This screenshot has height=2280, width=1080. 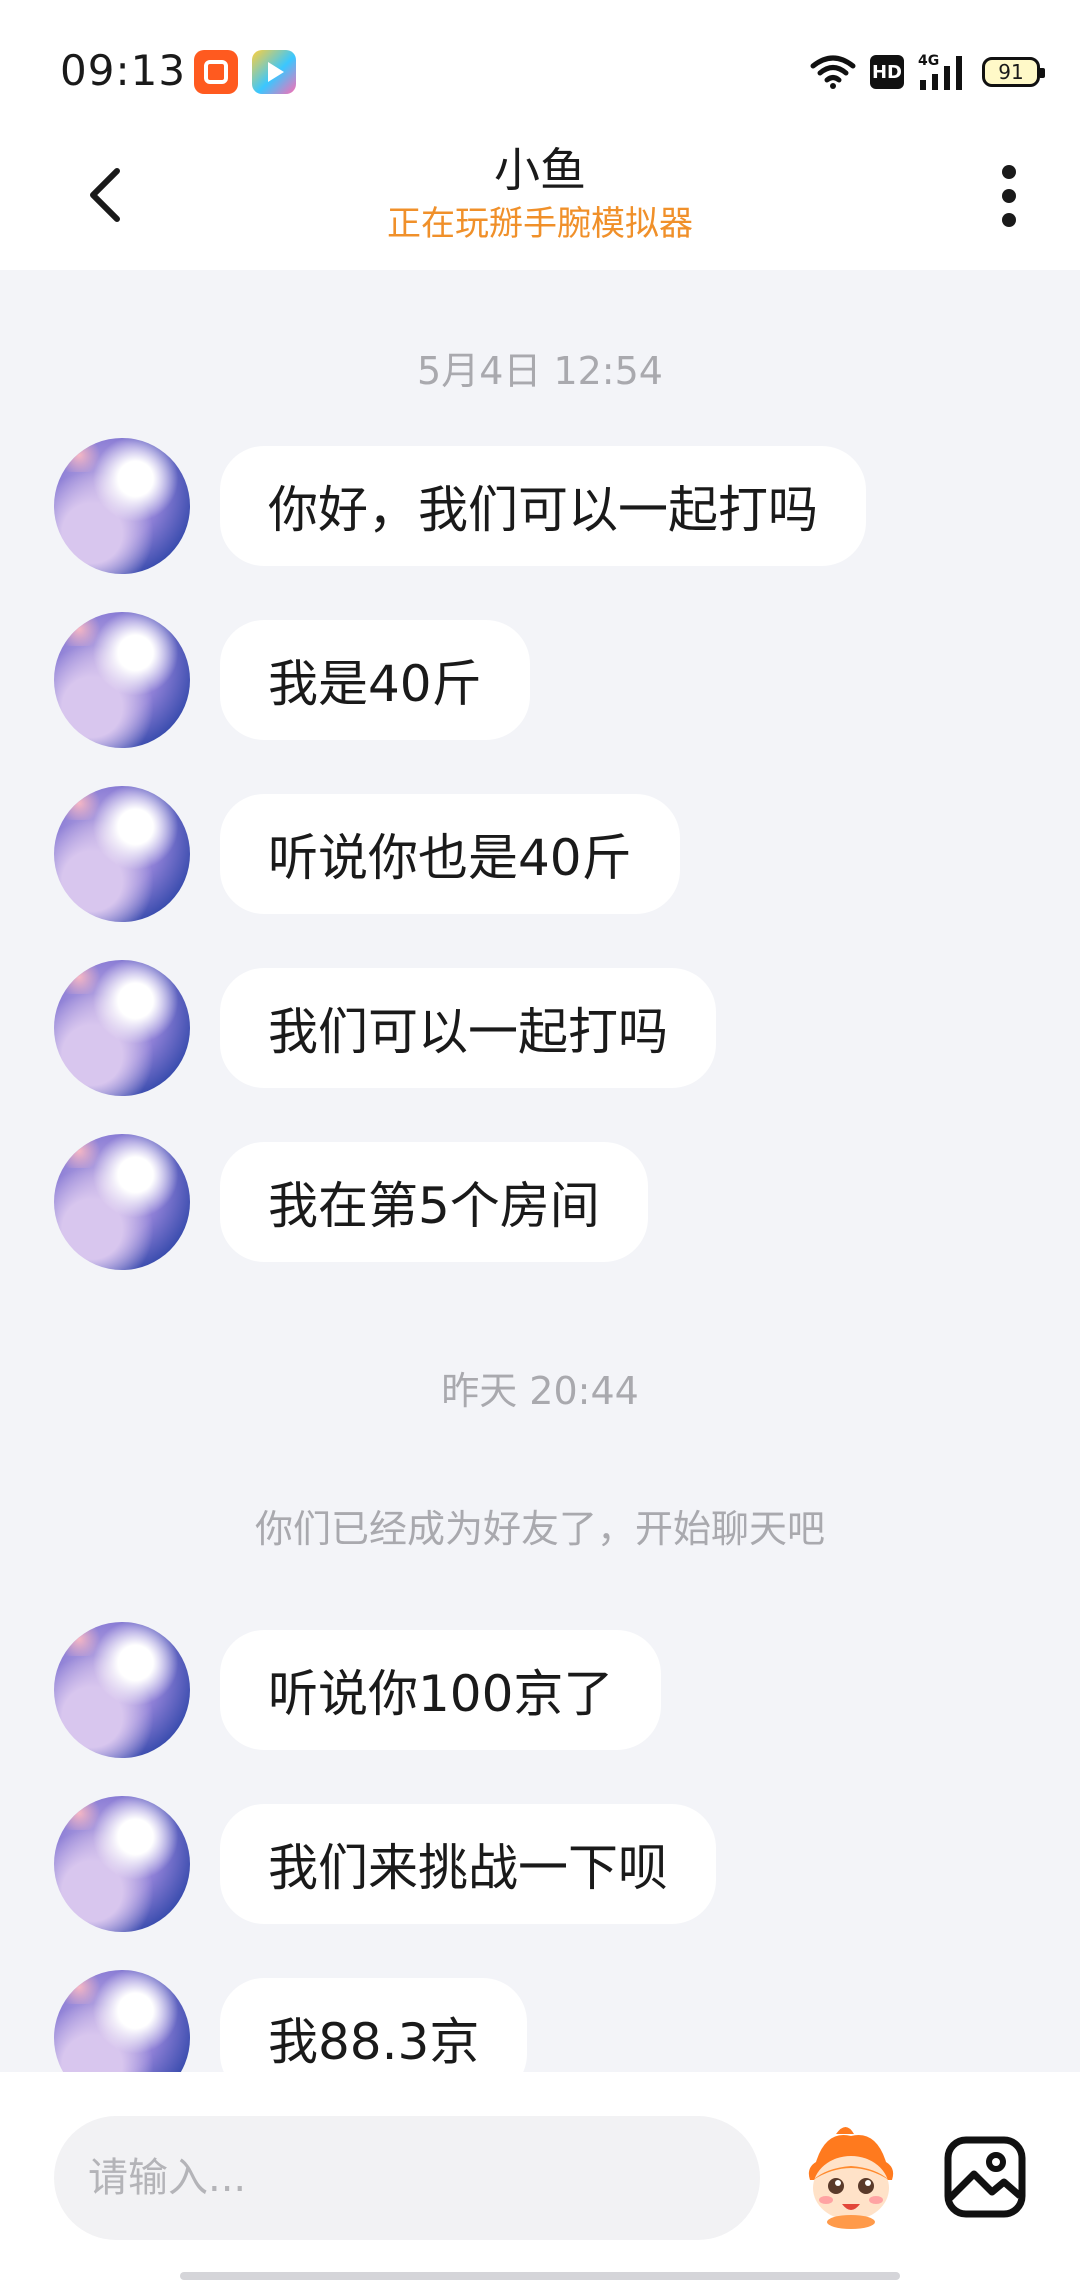 I want to click on message-timestamp: 昨天 20:44, so click(x=540, y=1391).